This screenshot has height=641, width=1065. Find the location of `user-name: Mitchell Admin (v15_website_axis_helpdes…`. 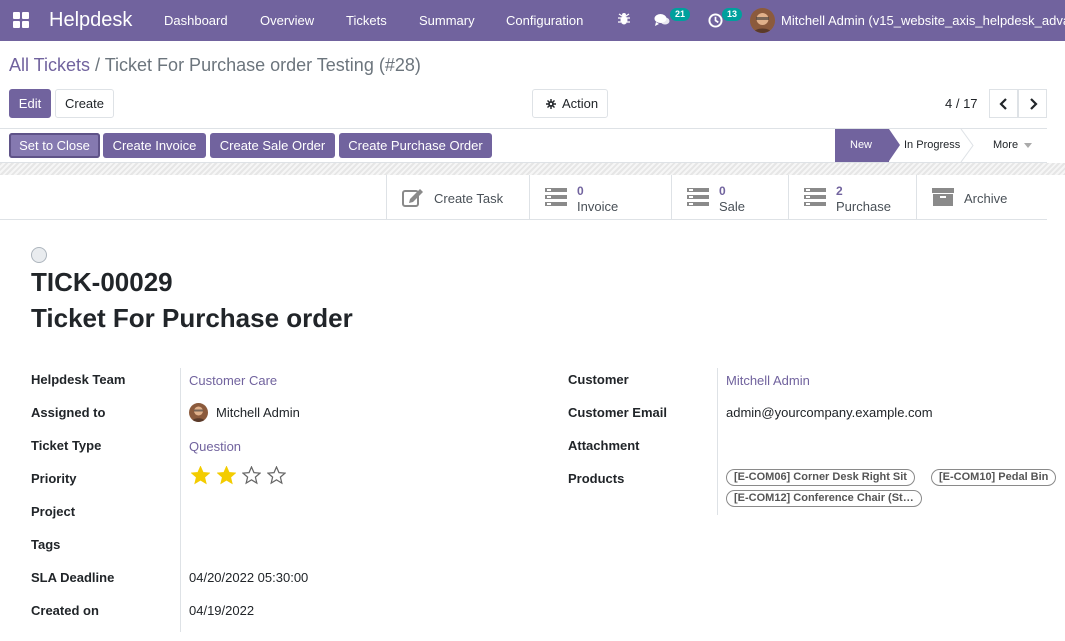

user-name: Mitchell Admin (v15_website_axis_helpdes… is located at coordinates (923, 20).